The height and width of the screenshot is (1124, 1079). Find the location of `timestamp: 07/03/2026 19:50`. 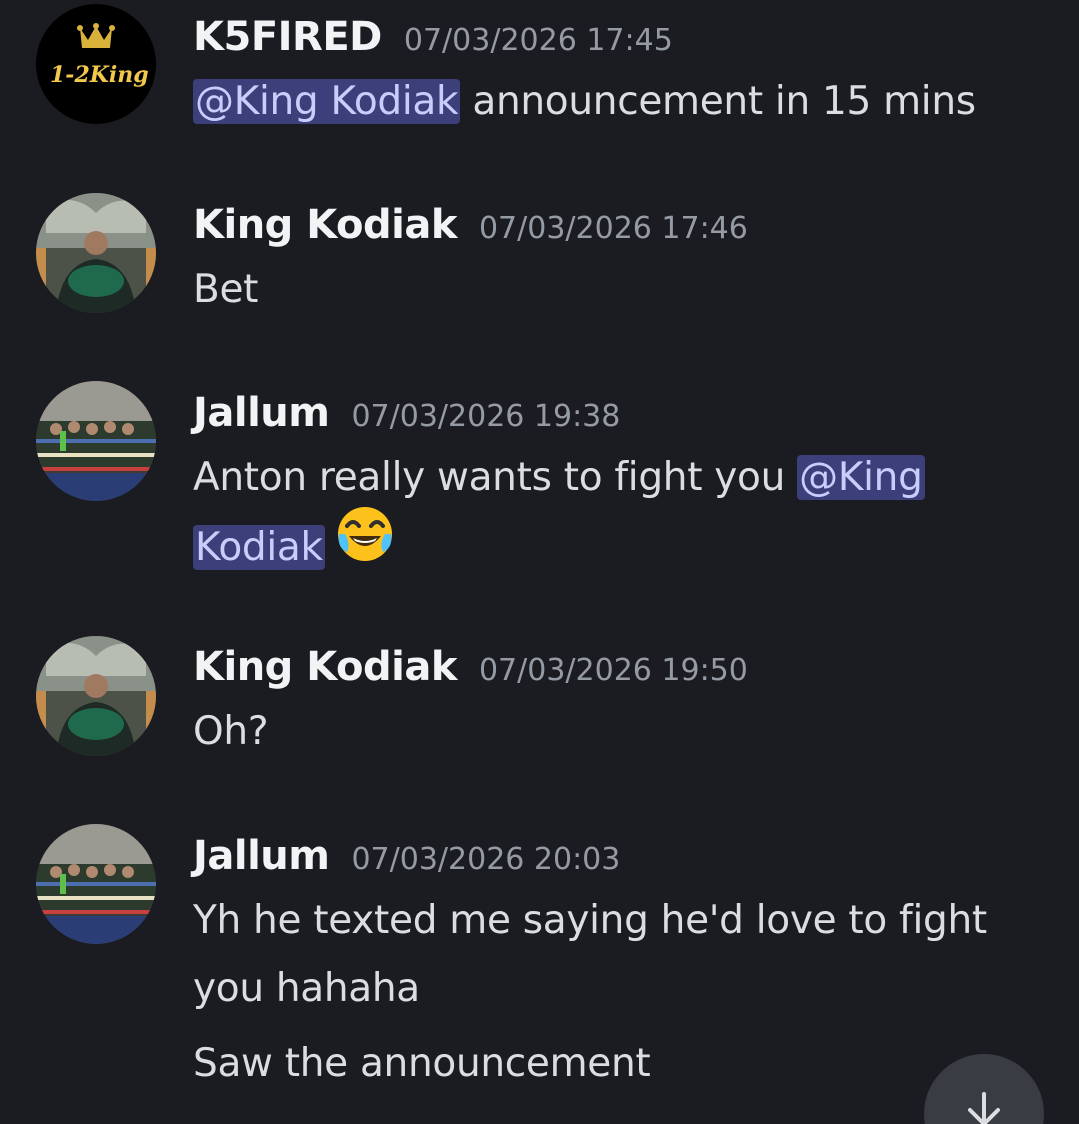

timestamp: 07/03/2026 19:50 is located at coordinates (613, 670).